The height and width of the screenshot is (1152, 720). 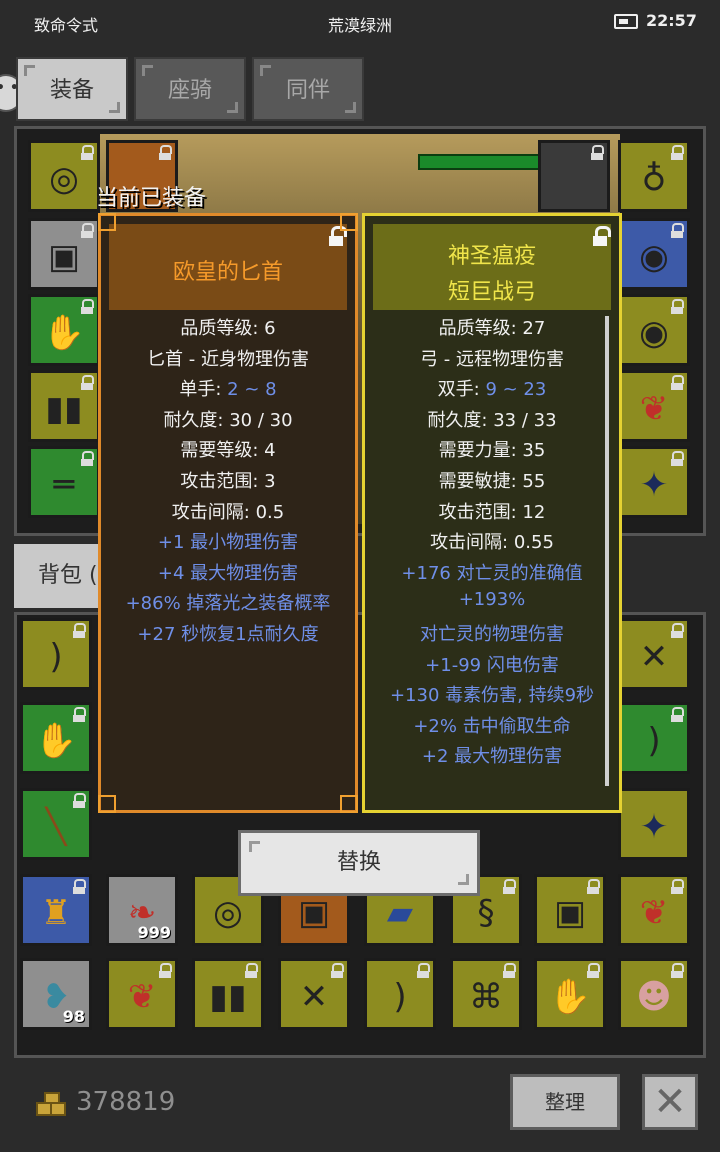 What do you see at coordinates (654, 176) in the screenshot?
I see `equip-slot-amulet: ♁` at bounding box center [654, 176].